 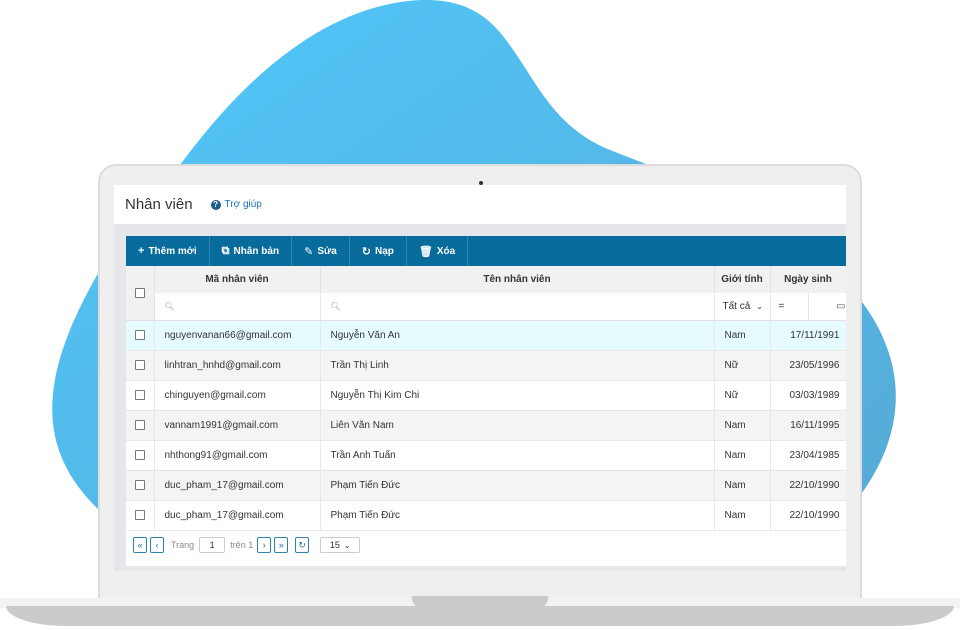 I want to click on delete-button: 🗑 Xóa, so click(x=438, y=251).